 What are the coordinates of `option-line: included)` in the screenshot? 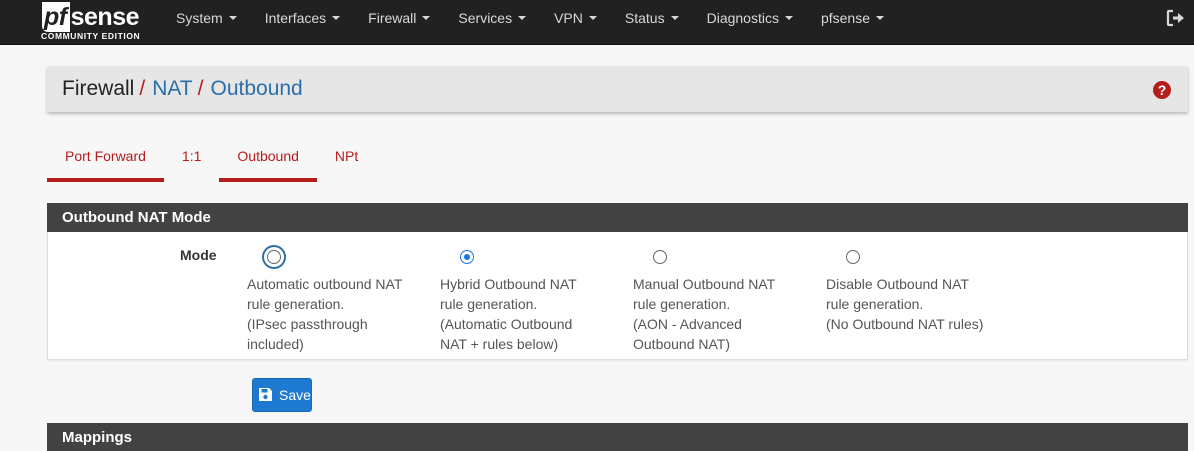 It's located at (275, 344).